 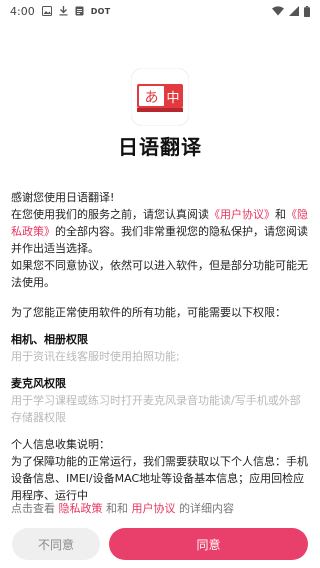 I want to click on doc-icon, so click(x=79, y=11).